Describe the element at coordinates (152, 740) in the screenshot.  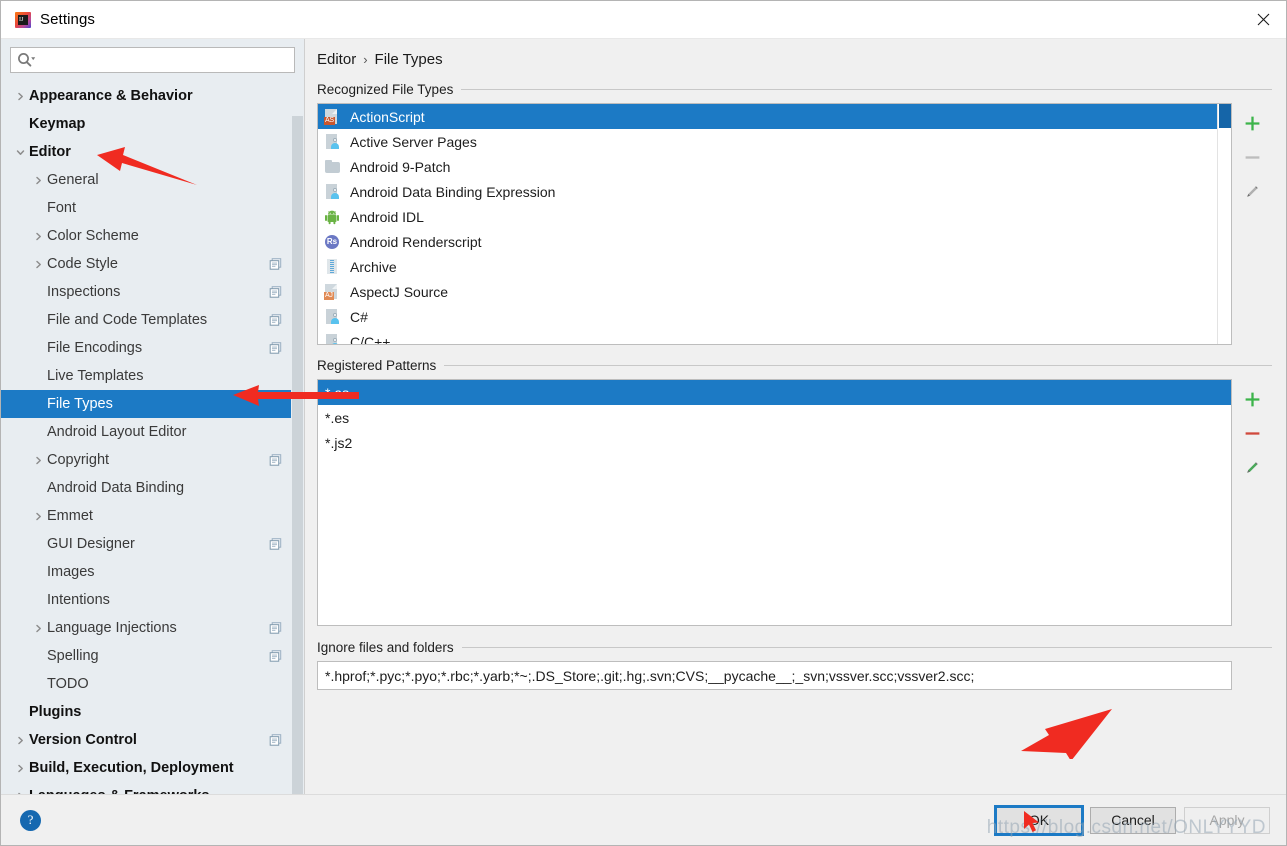
I see `sidebar-item-version-control: Version Control` at that location.